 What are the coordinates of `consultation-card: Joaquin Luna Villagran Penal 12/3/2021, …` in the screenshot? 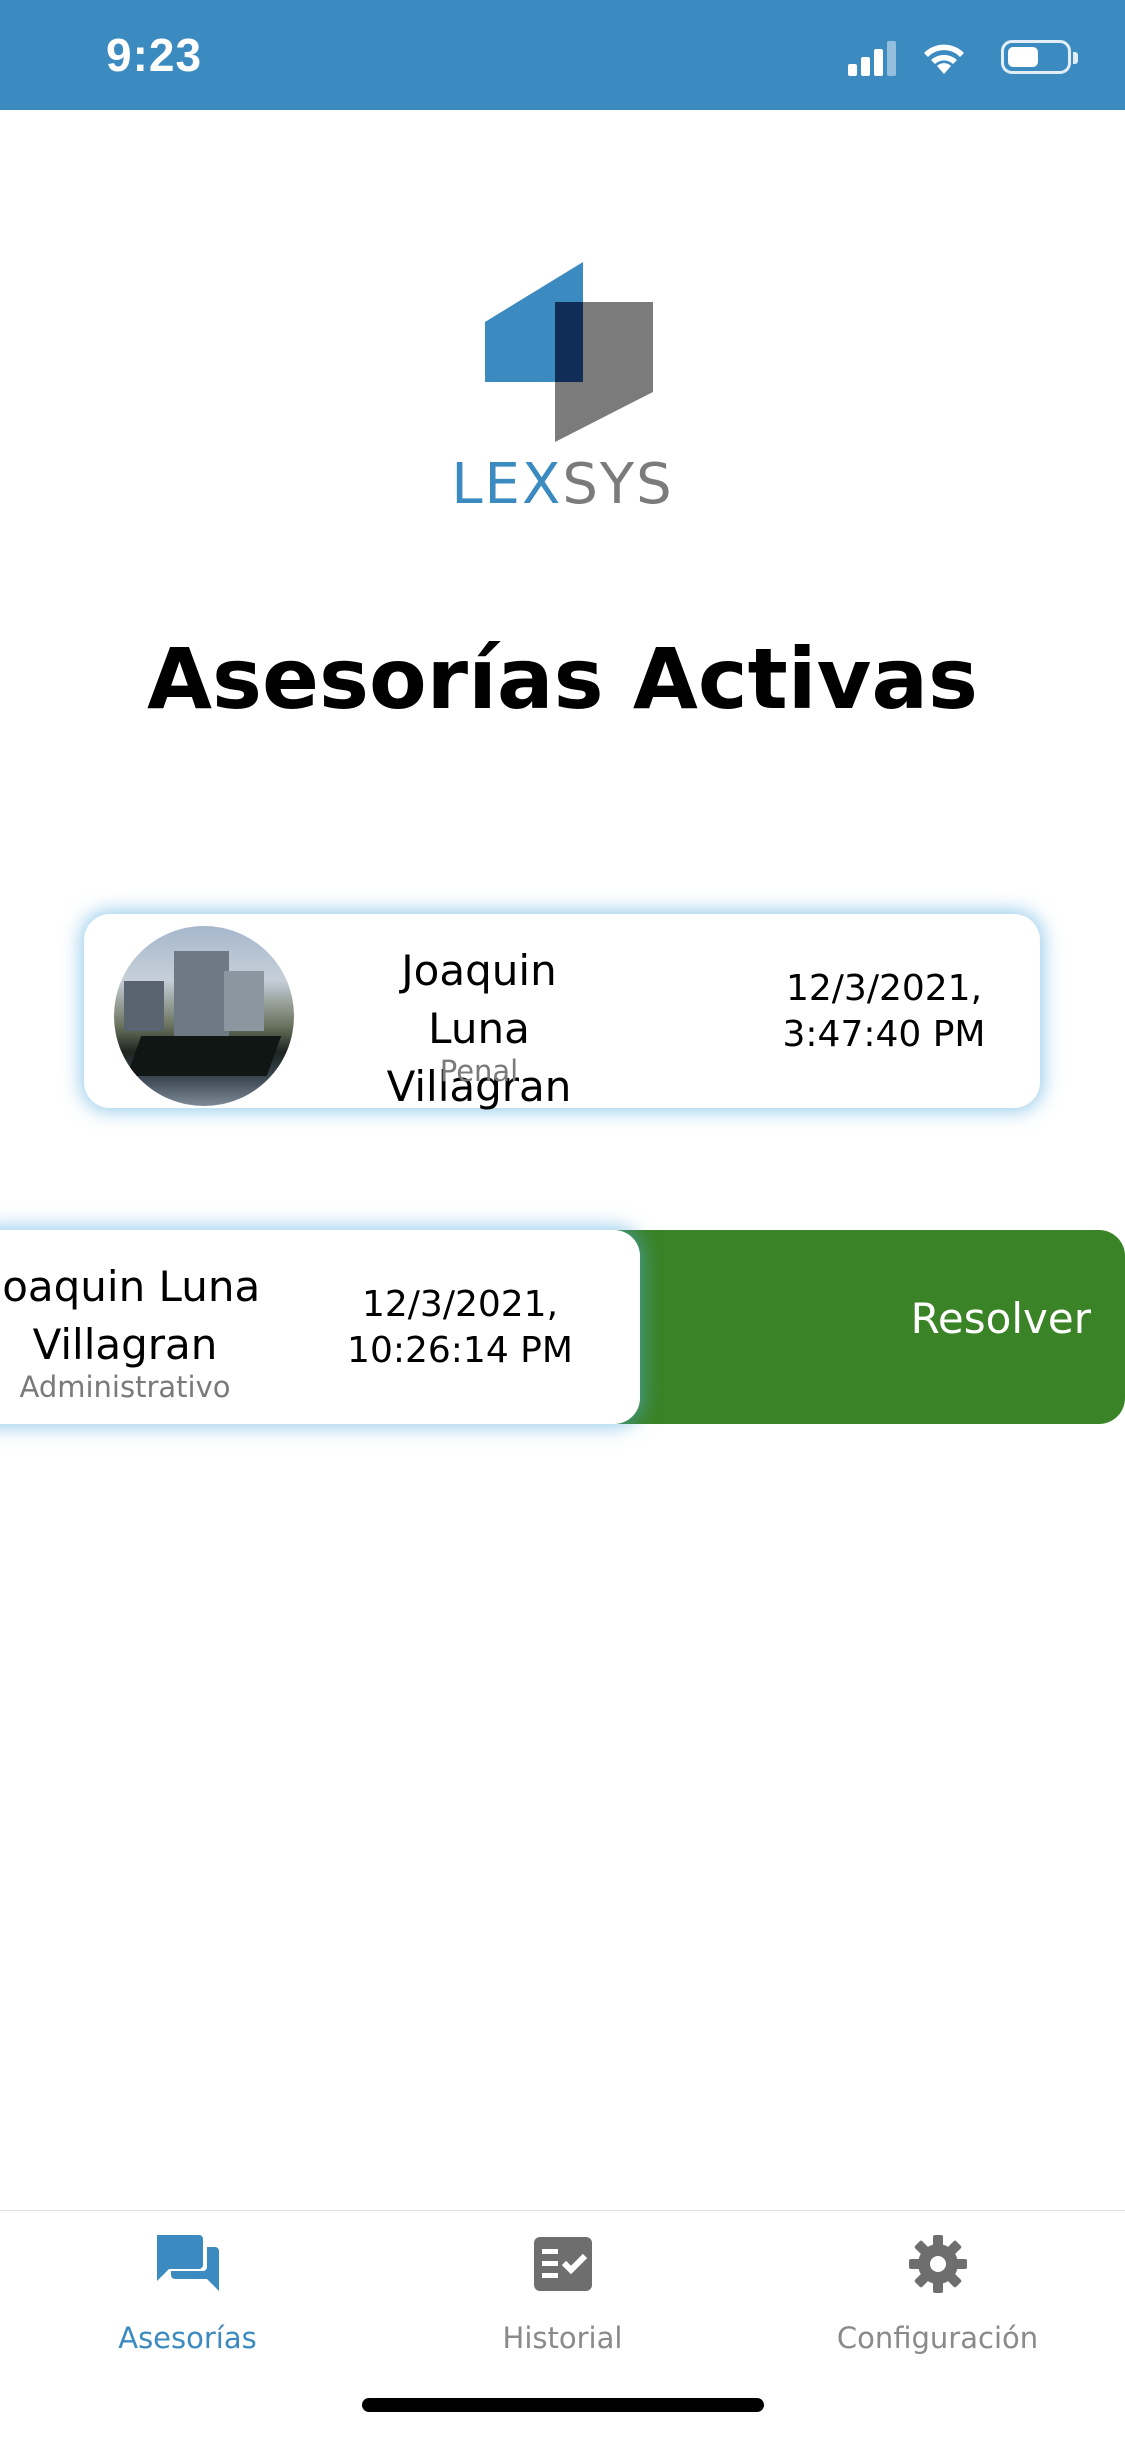 It's located at (562, 1012).